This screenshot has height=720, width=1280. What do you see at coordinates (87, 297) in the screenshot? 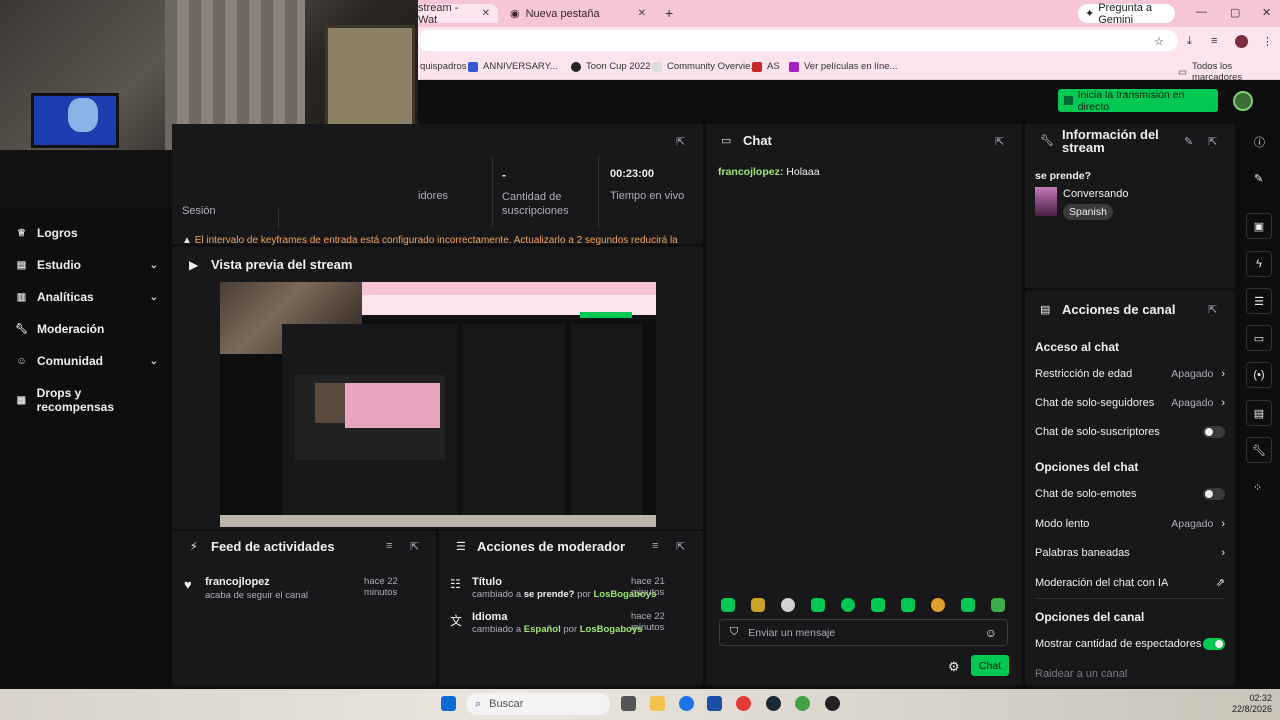
I see `sidebar-item-analiticas: ▥ Analíticas ⌄` at bounding box center [87, 297].